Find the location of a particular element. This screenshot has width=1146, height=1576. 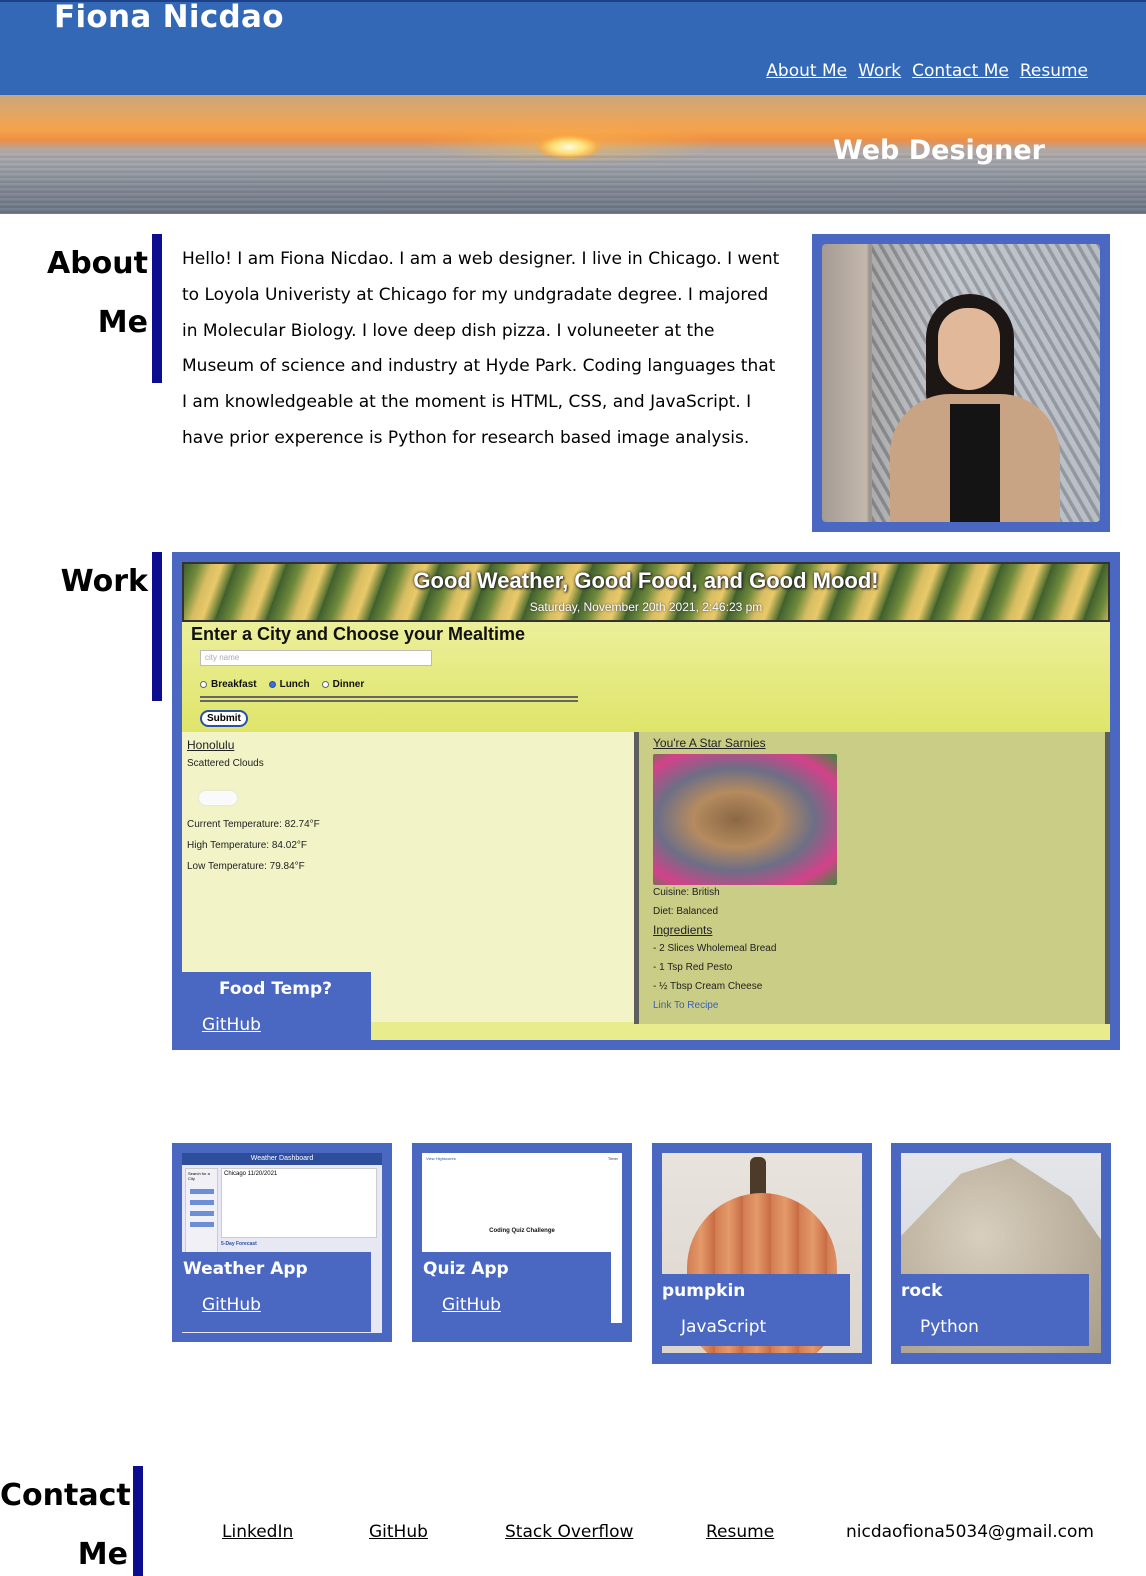

quiz-app-github-link: GitHub is located at coordinates (471, 1305).